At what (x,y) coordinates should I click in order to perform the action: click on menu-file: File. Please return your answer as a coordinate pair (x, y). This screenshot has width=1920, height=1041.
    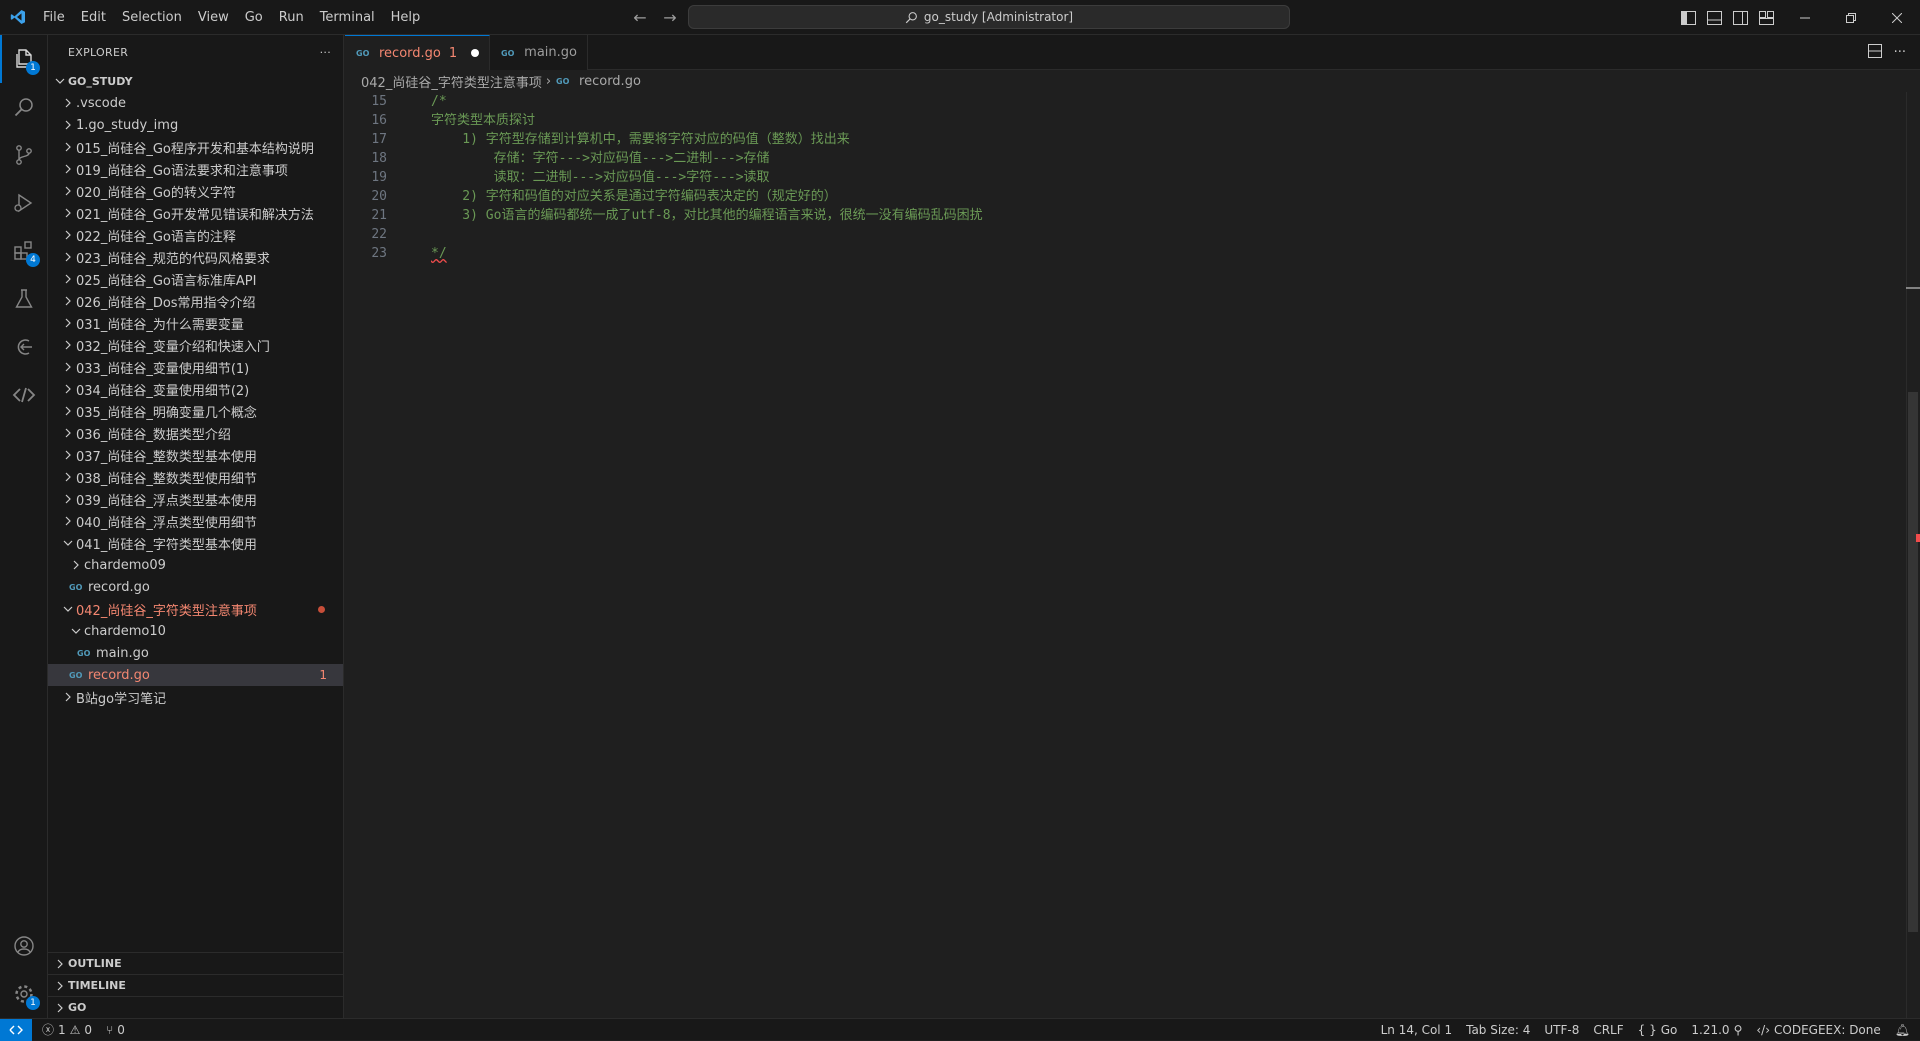
    Looking at the image, I should click on (54, 17).